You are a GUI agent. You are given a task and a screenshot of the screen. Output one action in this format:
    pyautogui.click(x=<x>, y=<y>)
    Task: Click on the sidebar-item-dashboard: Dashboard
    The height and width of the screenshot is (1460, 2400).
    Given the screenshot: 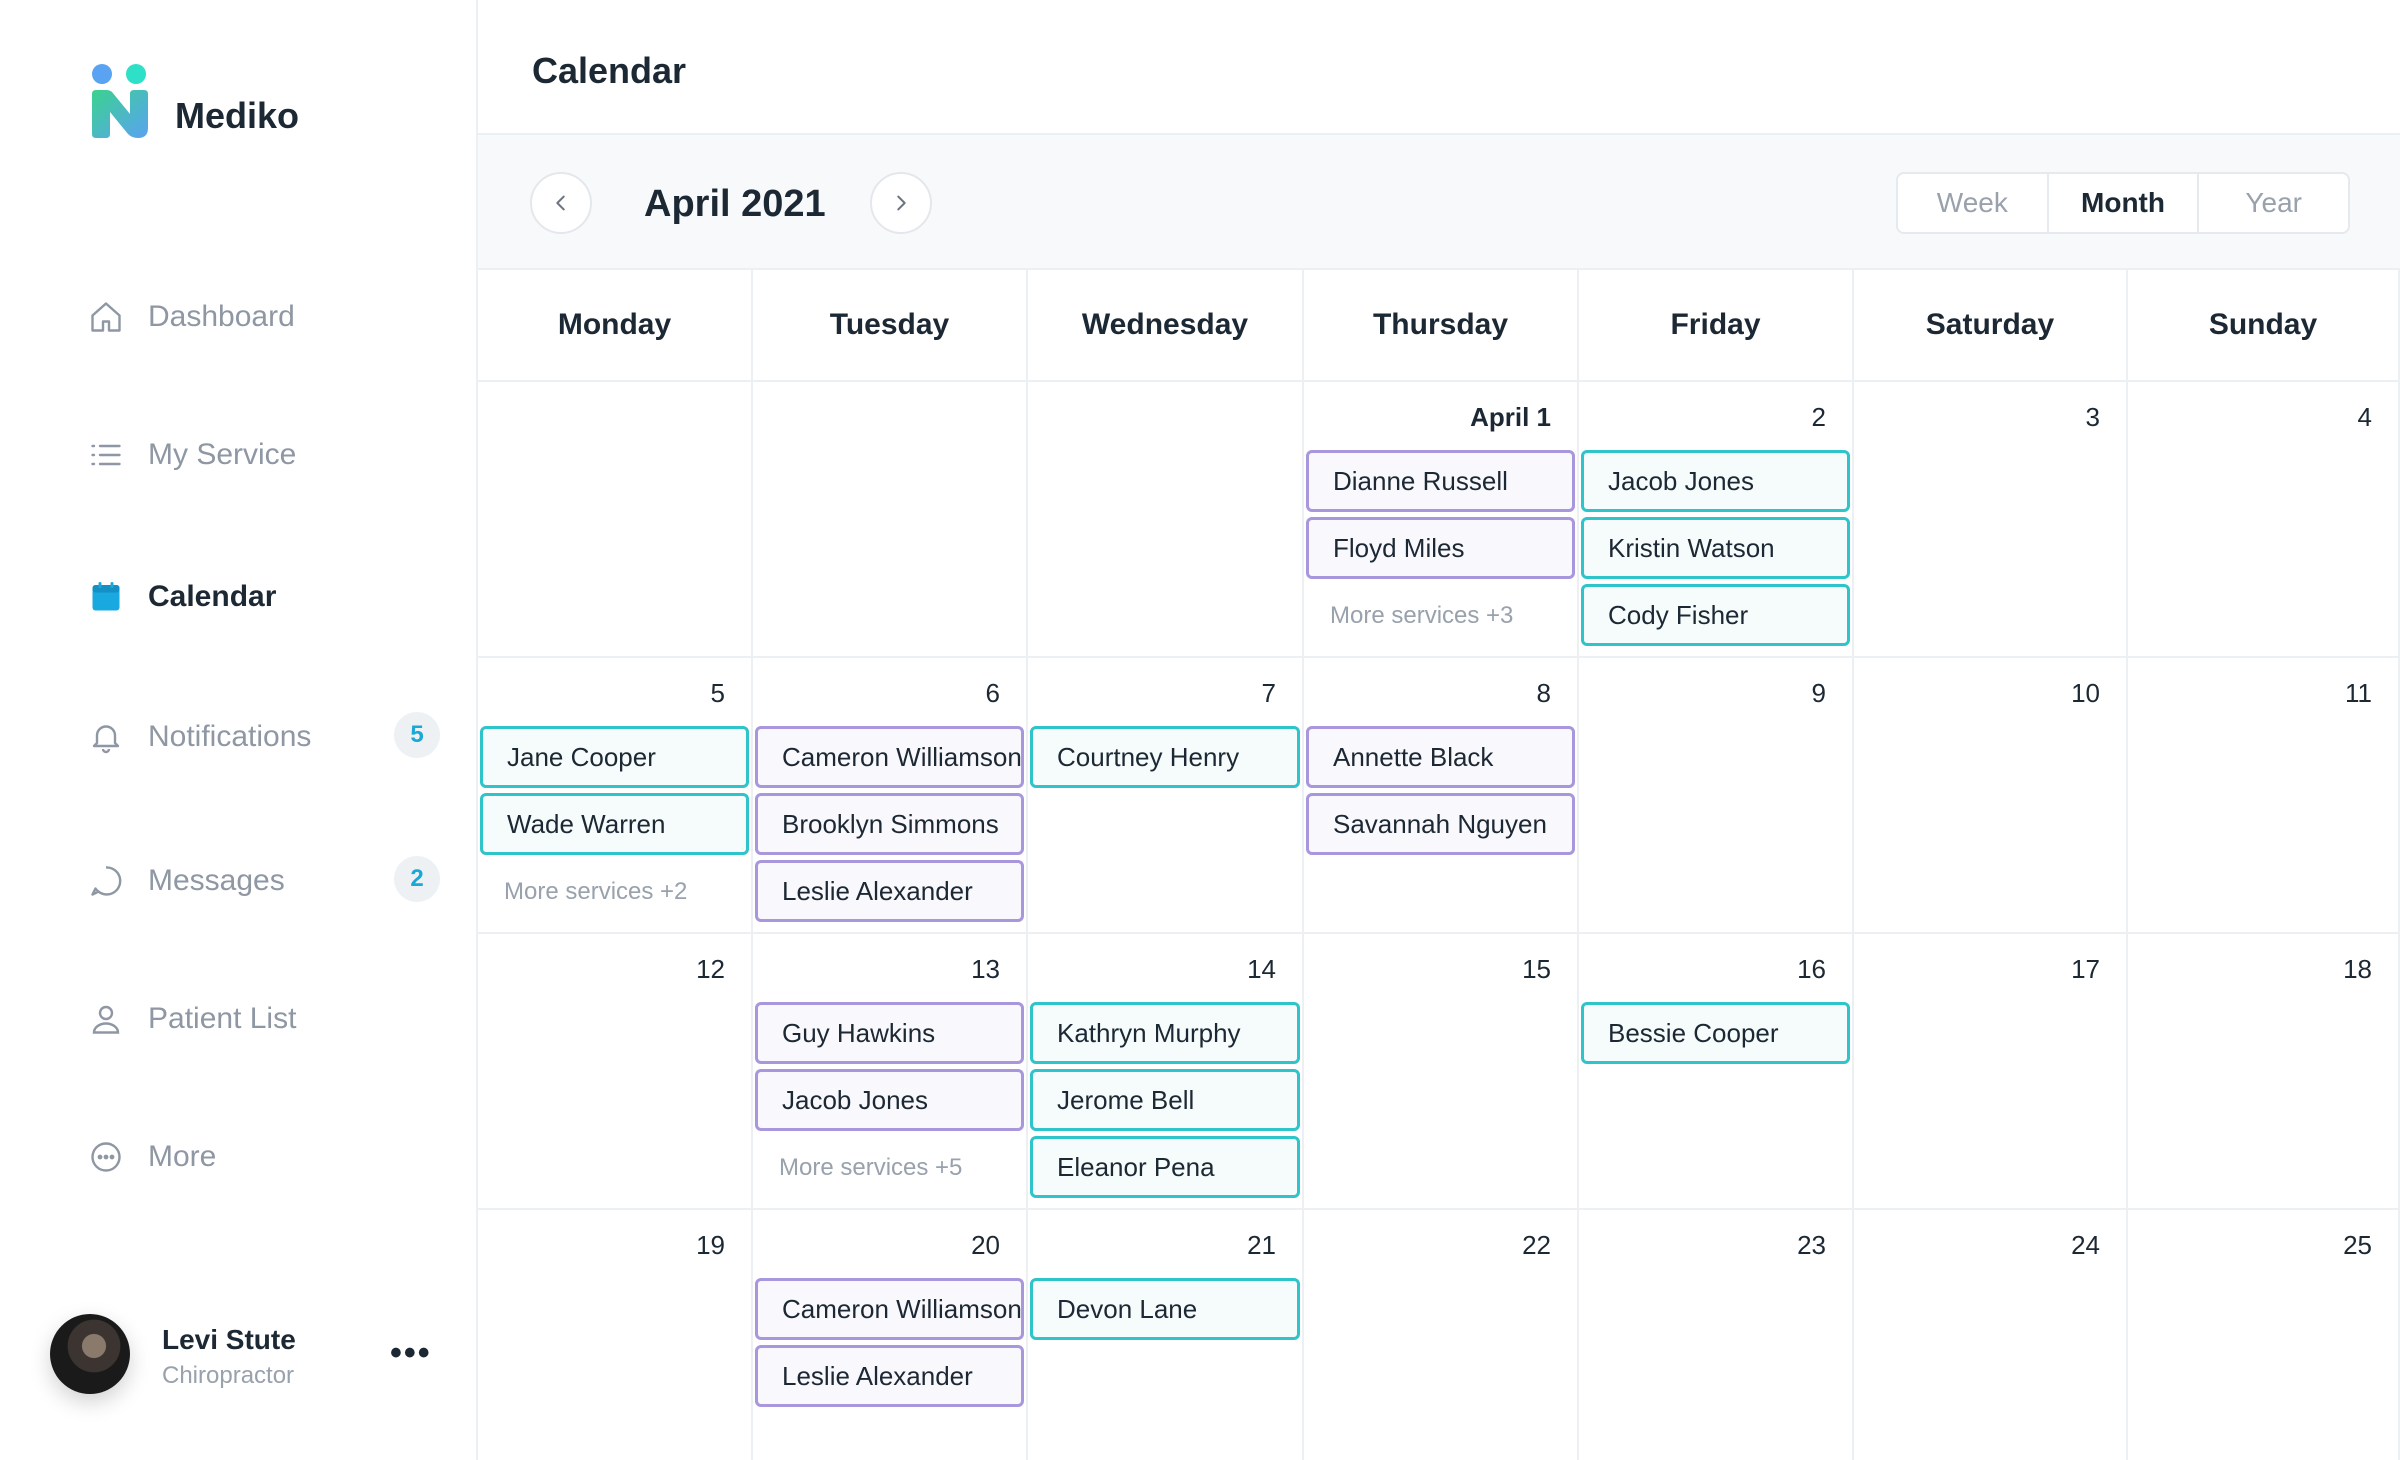 What is the action you would take?
    pyautogui.click(x=268, y=317)
    